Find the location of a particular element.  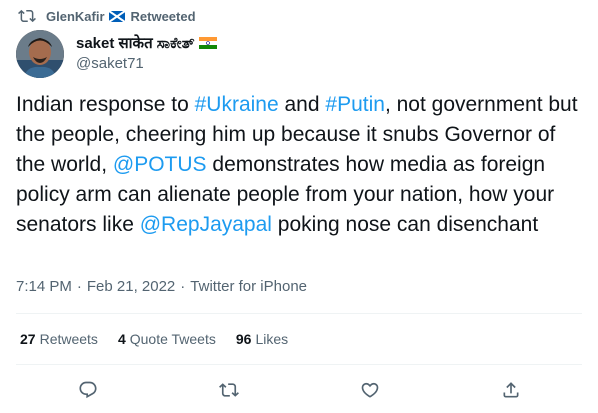

author-handle: @saket71 is located at coordinates (146, 63).